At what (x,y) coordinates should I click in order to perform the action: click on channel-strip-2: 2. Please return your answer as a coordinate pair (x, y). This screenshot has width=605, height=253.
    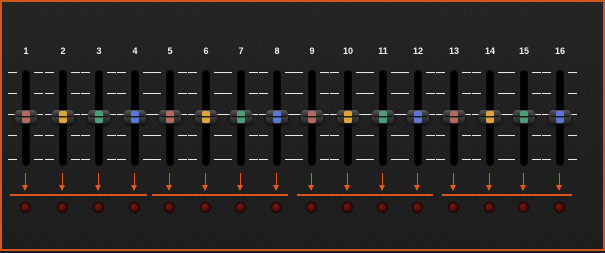
    Looking at the image, I should click on (63, 127).